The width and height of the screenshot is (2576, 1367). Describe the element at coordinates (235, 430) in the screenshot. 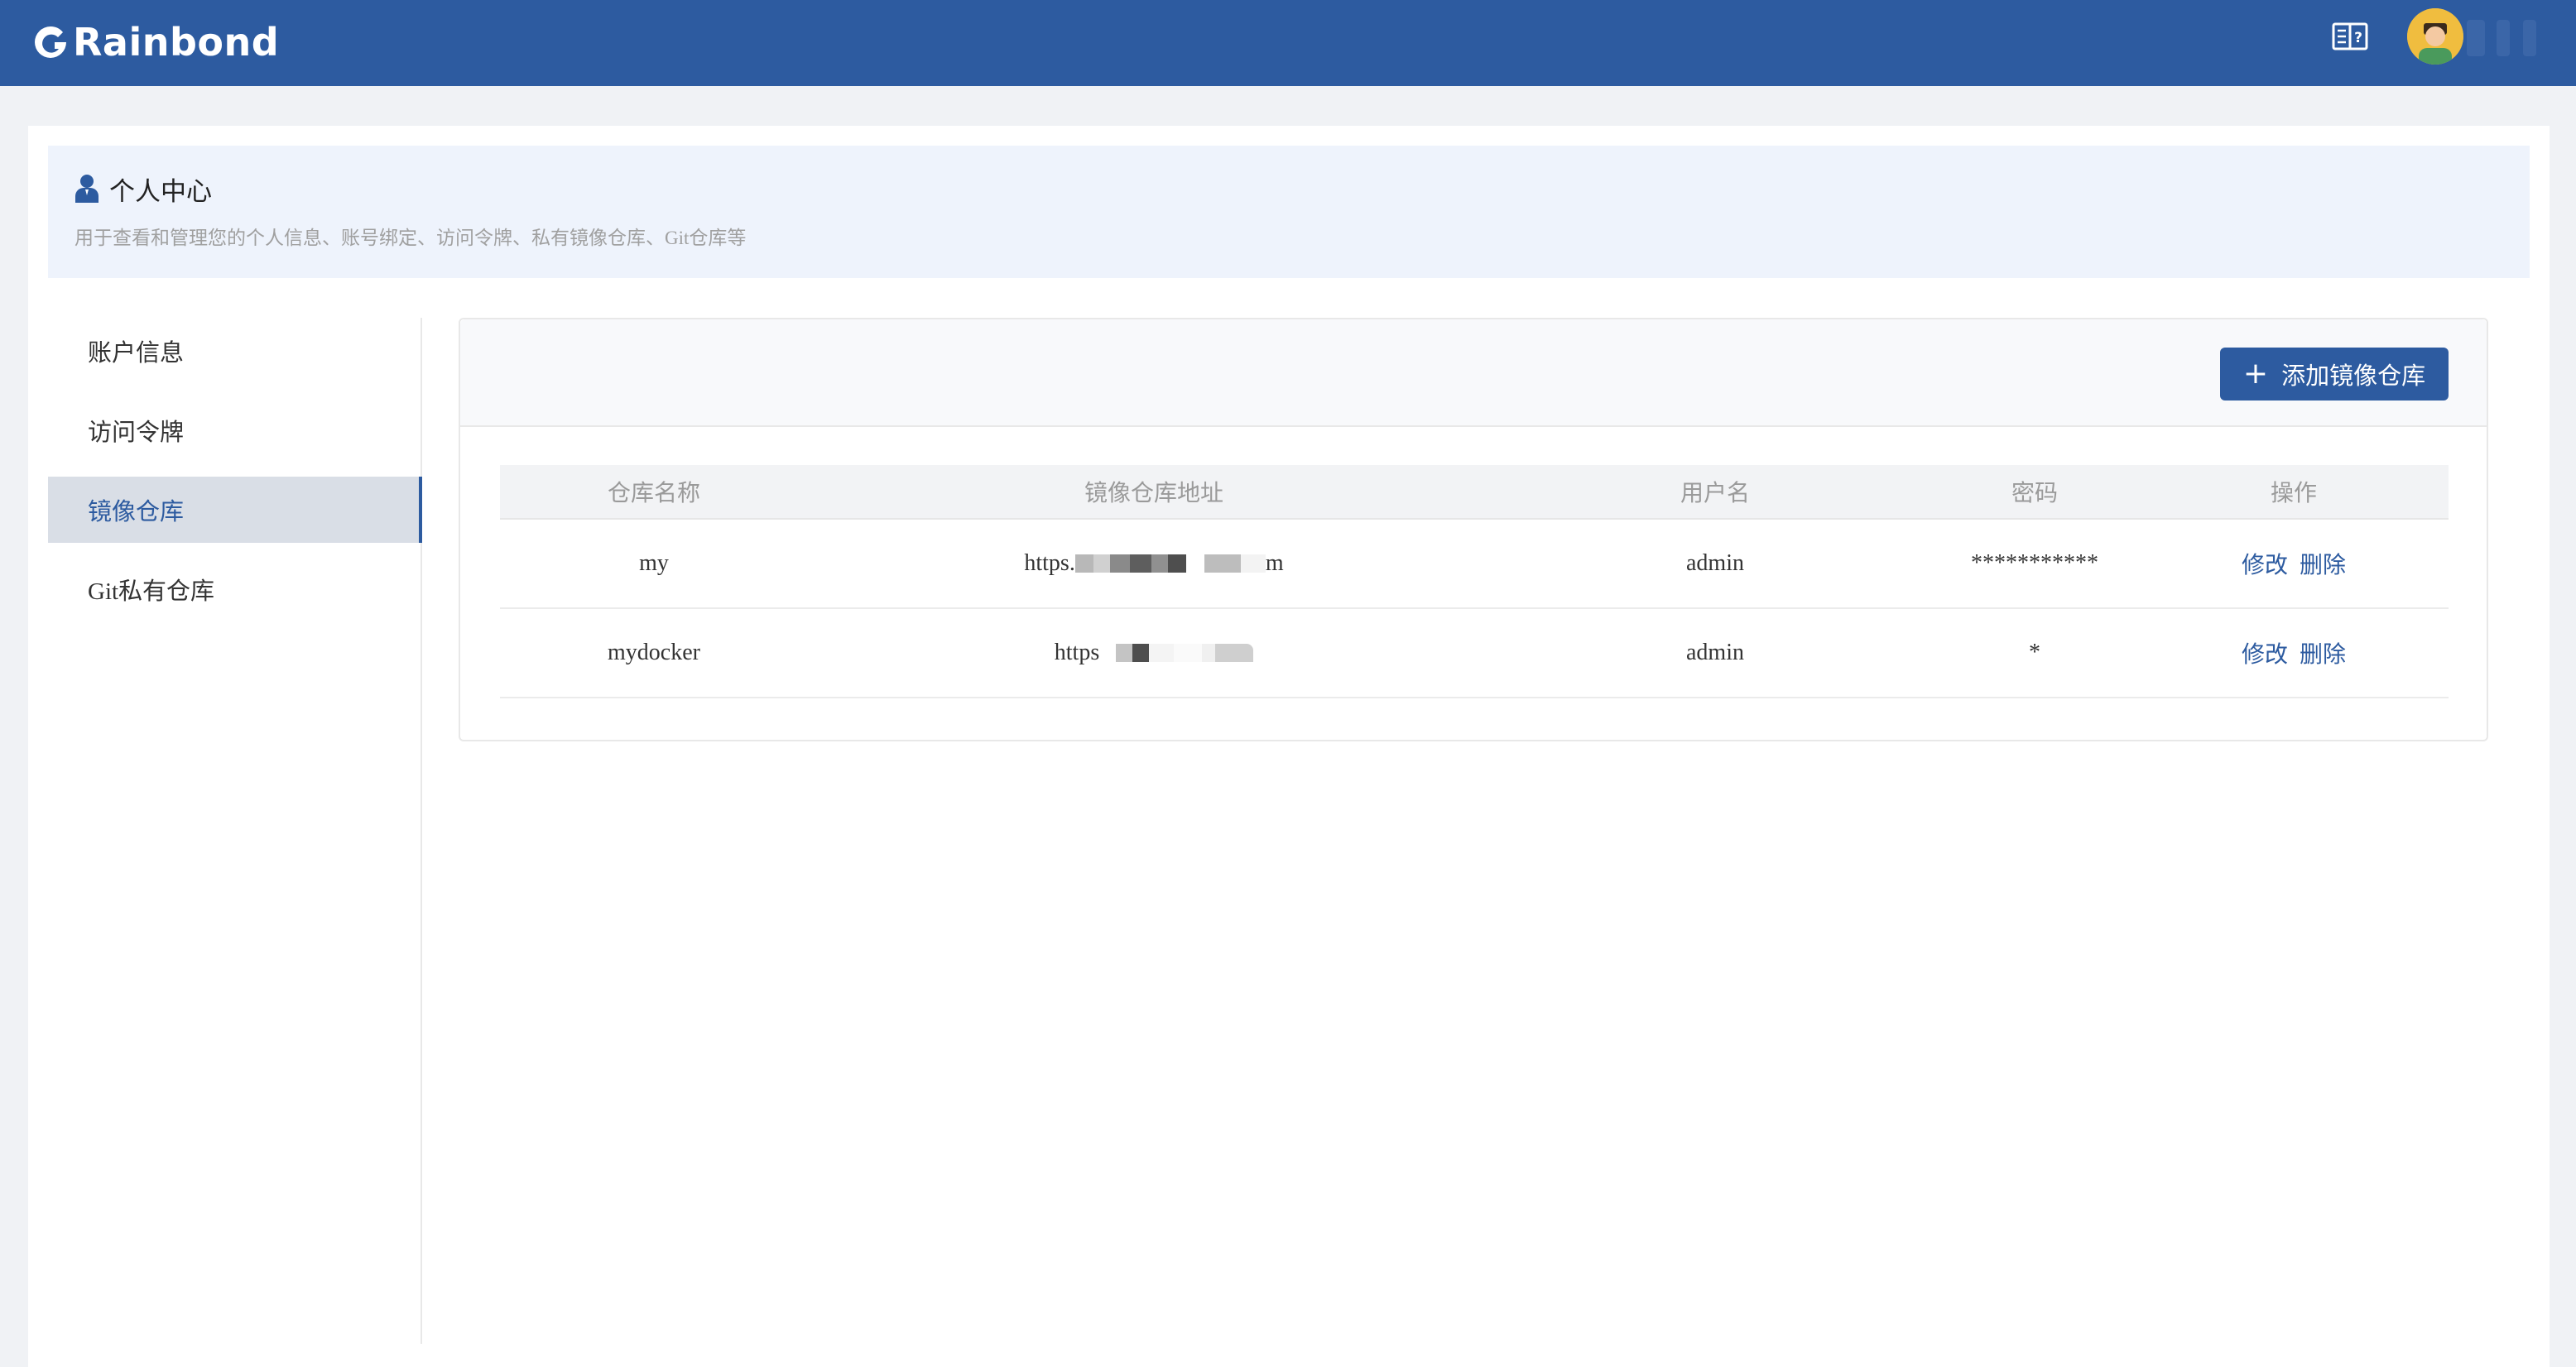

I see `sidebar-item-access-token: 访问令牌` at that location.